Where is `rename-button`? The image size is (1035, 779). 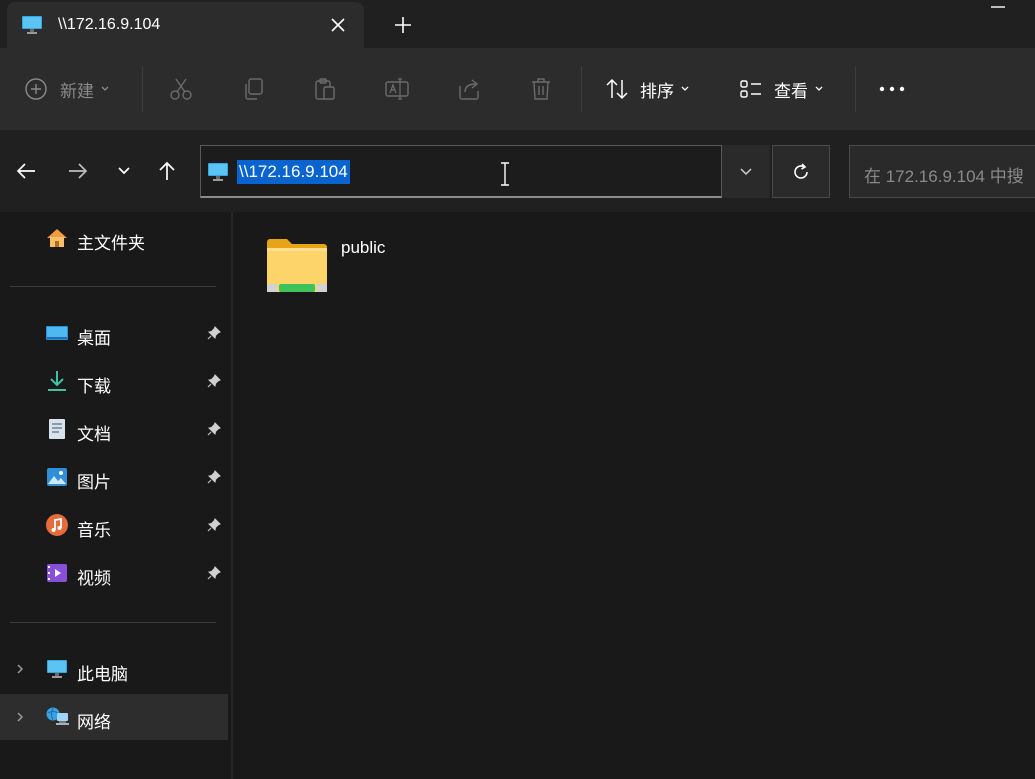
rename-button is located at coordinates (397, 89).